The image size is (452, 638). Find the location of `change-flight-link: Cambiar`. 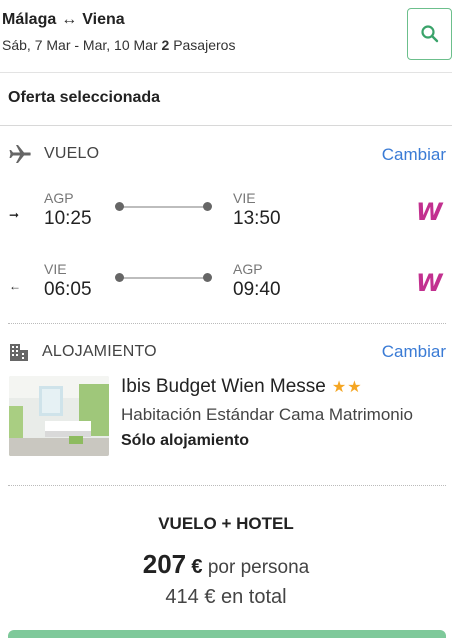

change-flight-link: Cambiar is located at coordinates (414, 155).